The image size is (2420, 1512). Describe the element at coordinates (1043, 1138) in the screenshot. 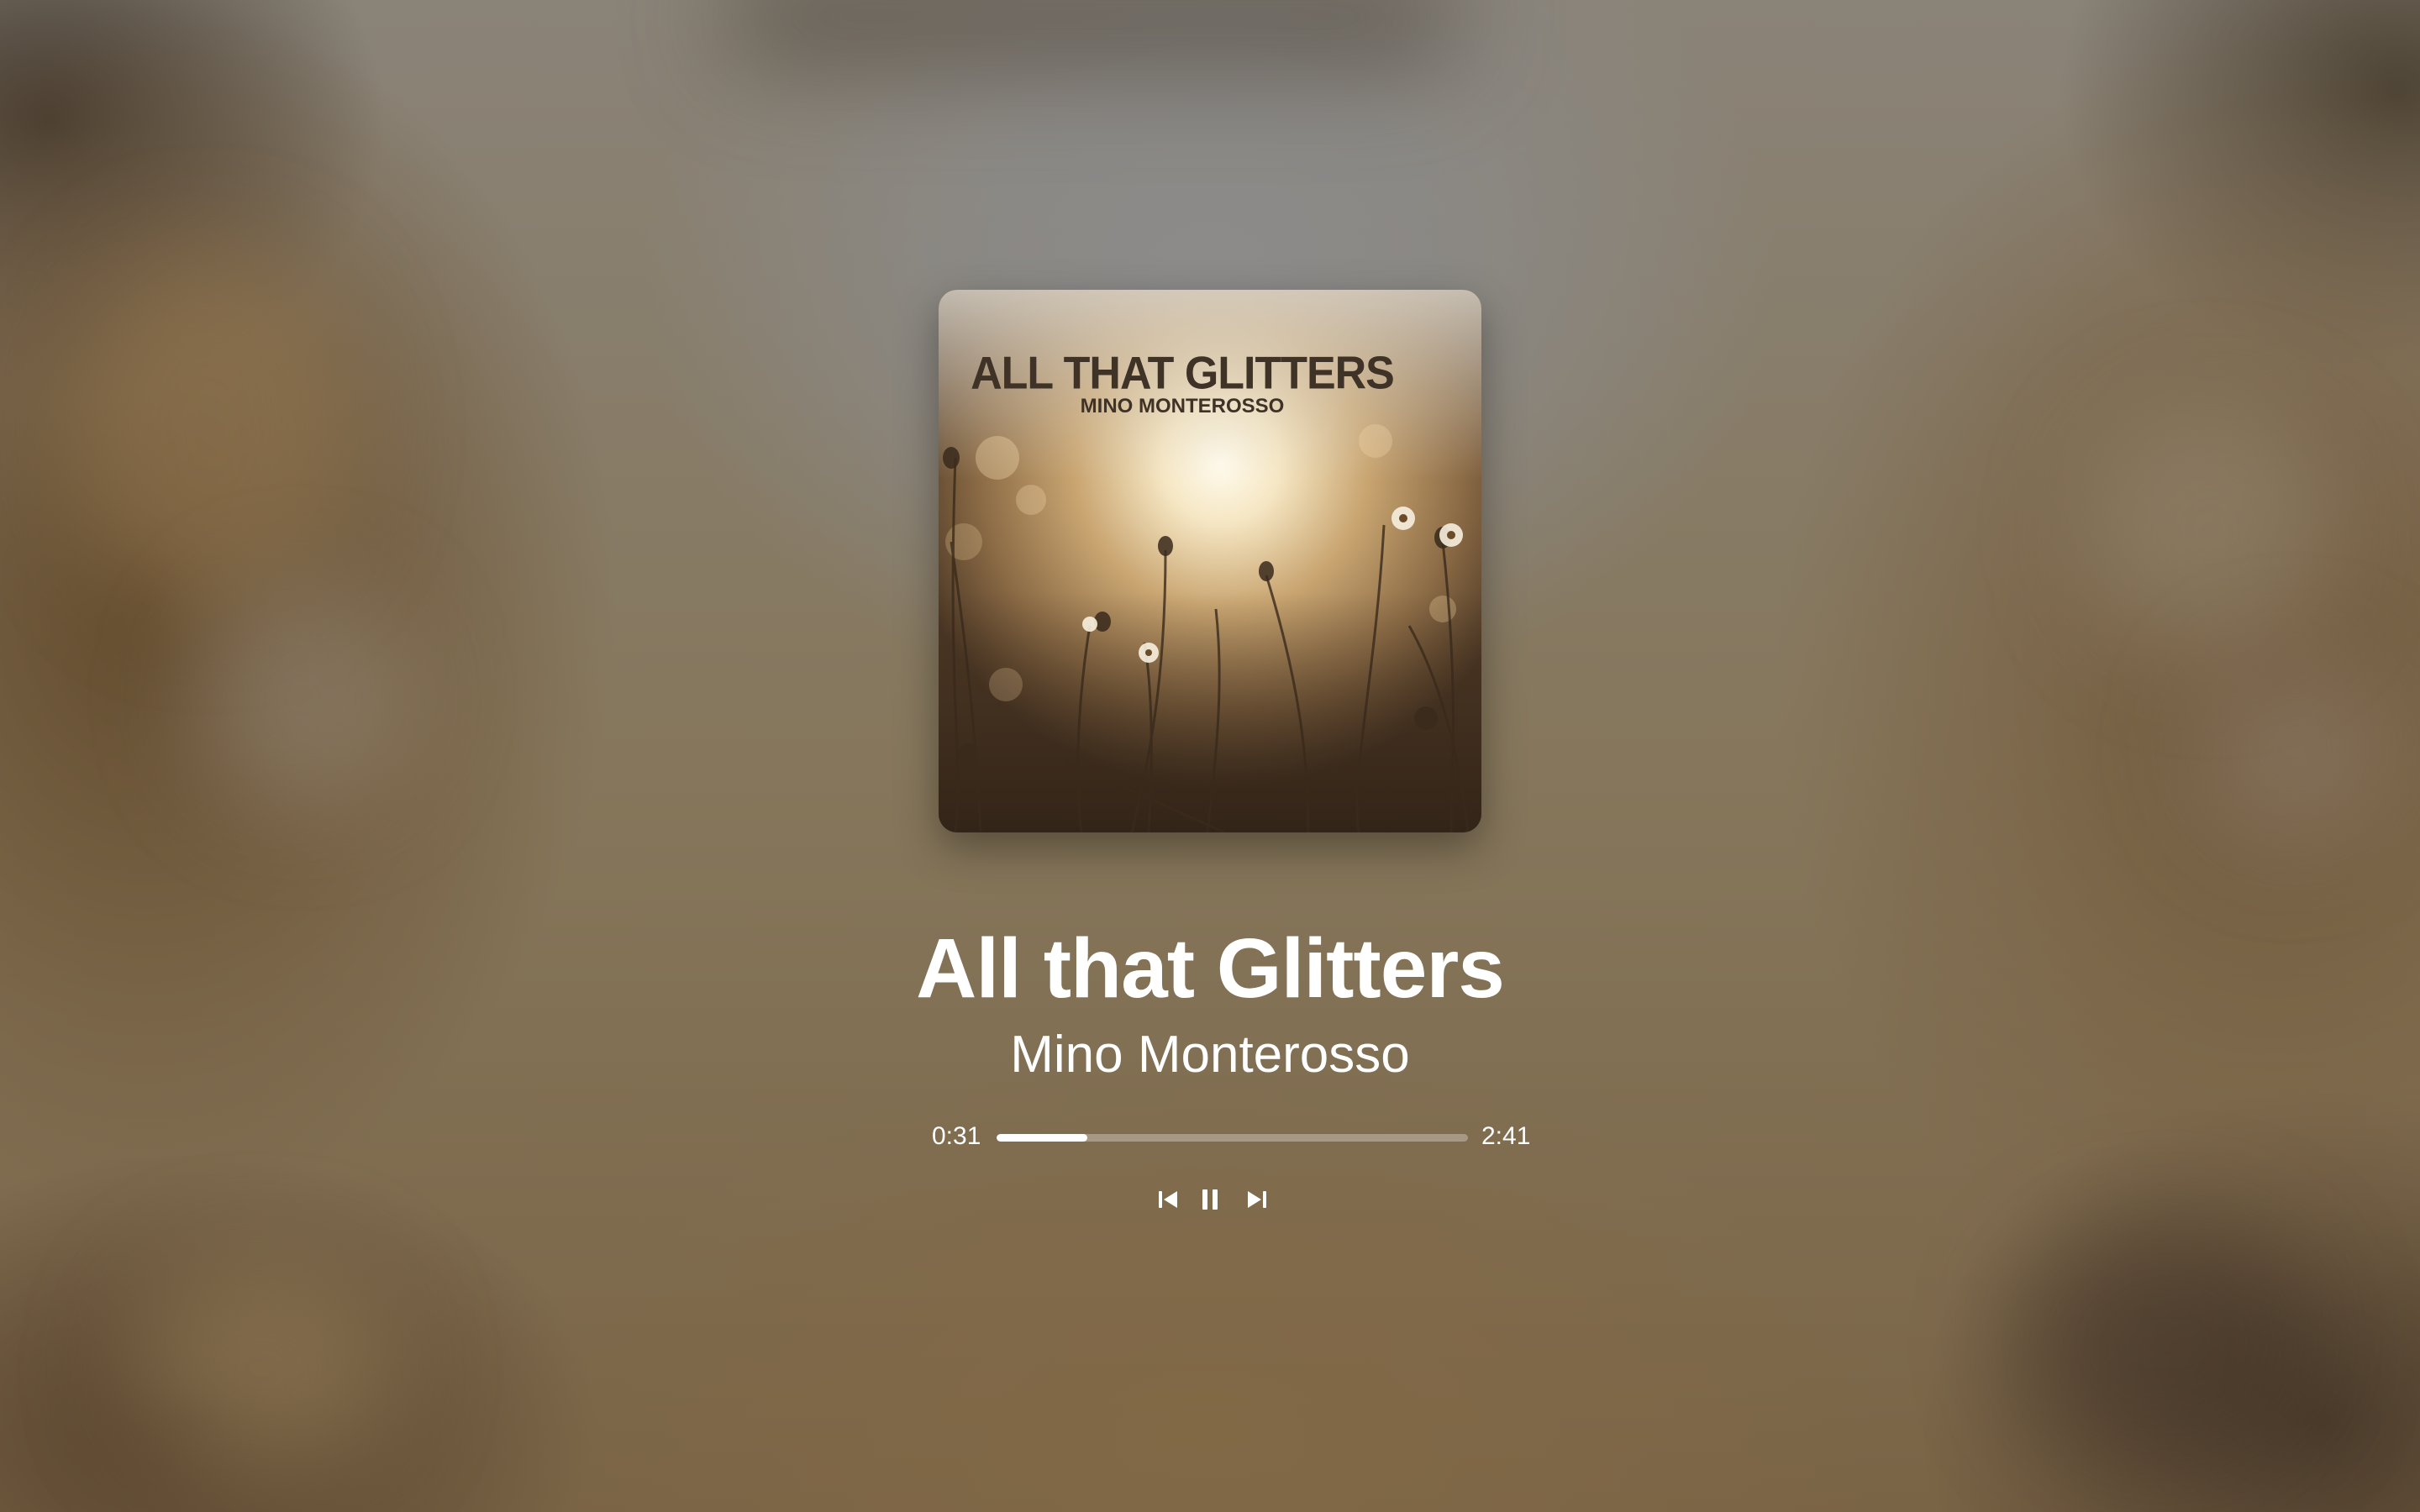

I see `progress-bar-fill` at that location.